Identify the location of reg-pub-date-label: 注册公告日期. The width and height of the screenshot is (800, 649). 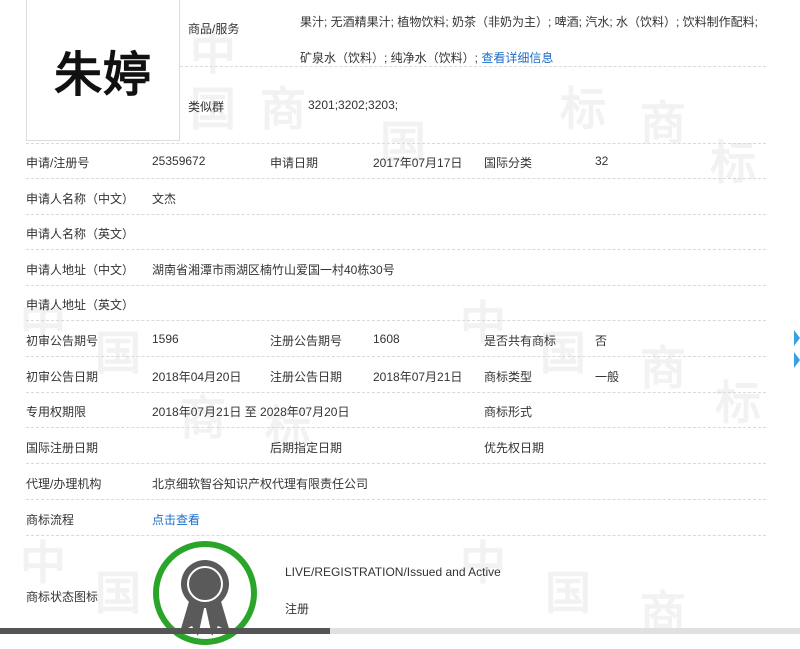
(306, 377).